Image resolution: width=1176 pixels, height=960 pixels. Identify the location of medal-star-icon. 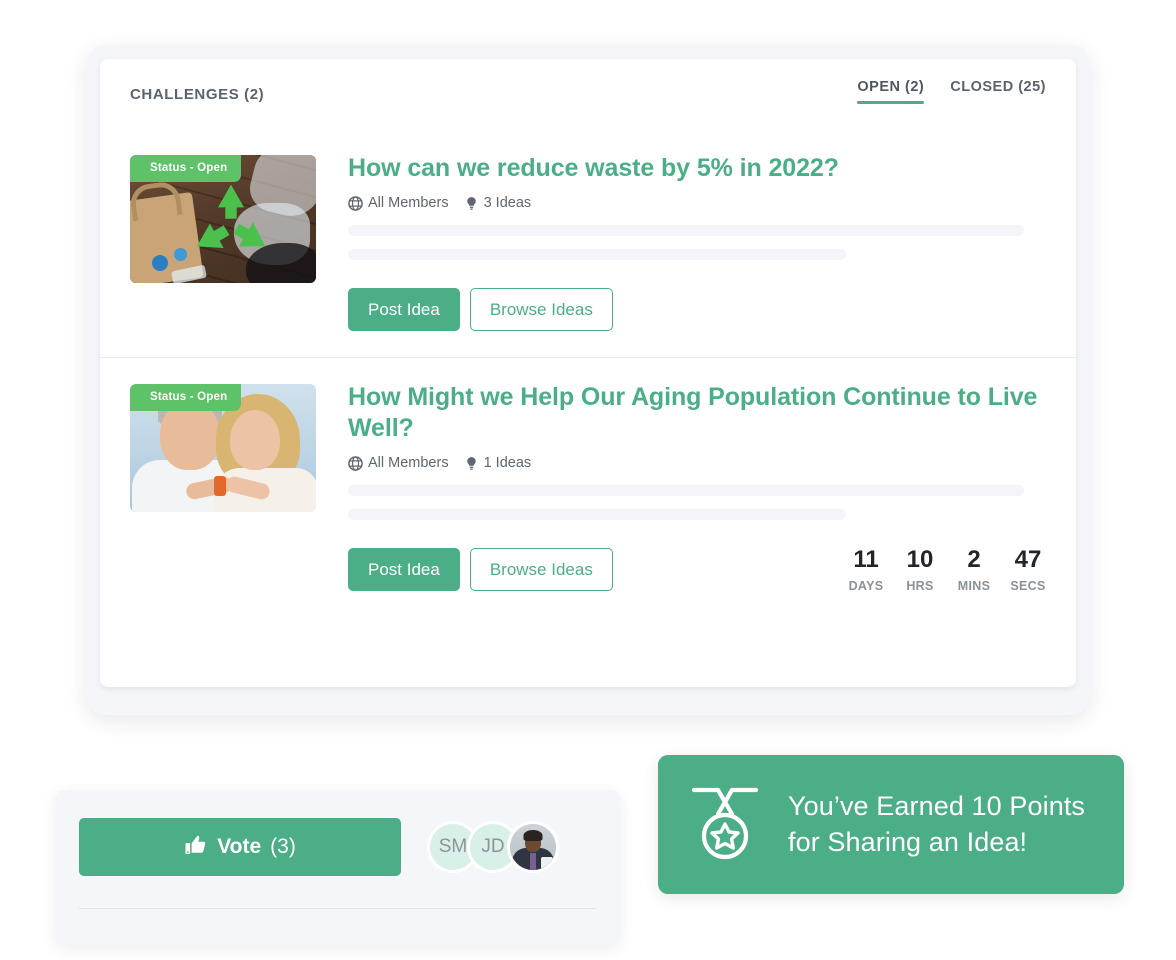
(725, 824).